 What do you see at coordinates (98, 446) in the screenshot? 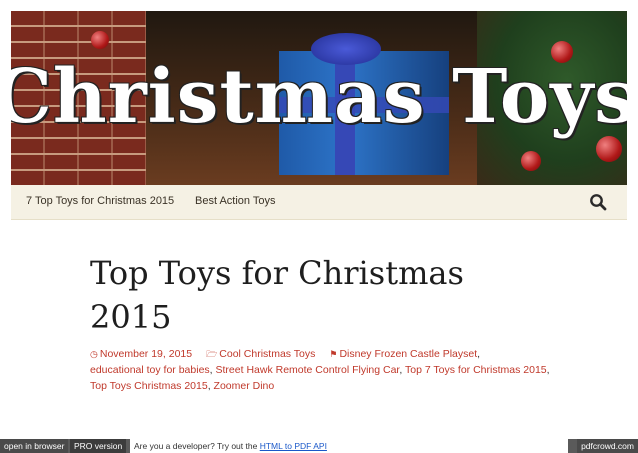
I see `pro-version-button: PRO version` at bounding box center [98, 446].